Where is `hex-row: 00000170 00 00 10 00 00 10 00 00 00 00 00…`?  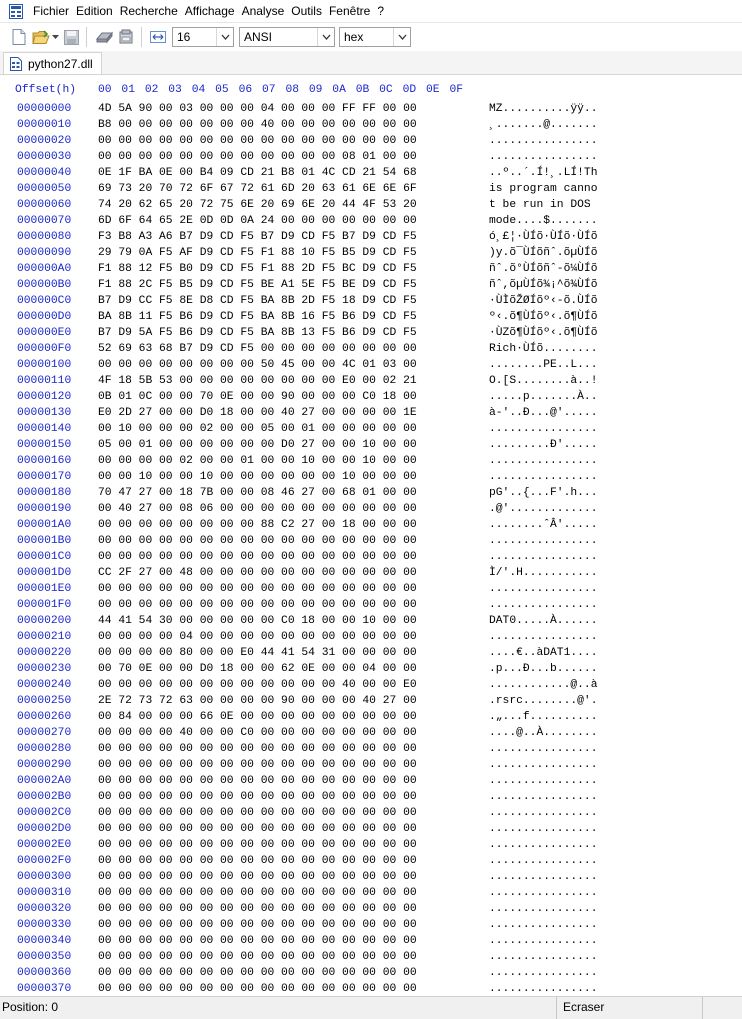
hex-row: 00000170 00 00 10 00 00 10 00 00 00 00 00… is located at coordinates (371, 479).